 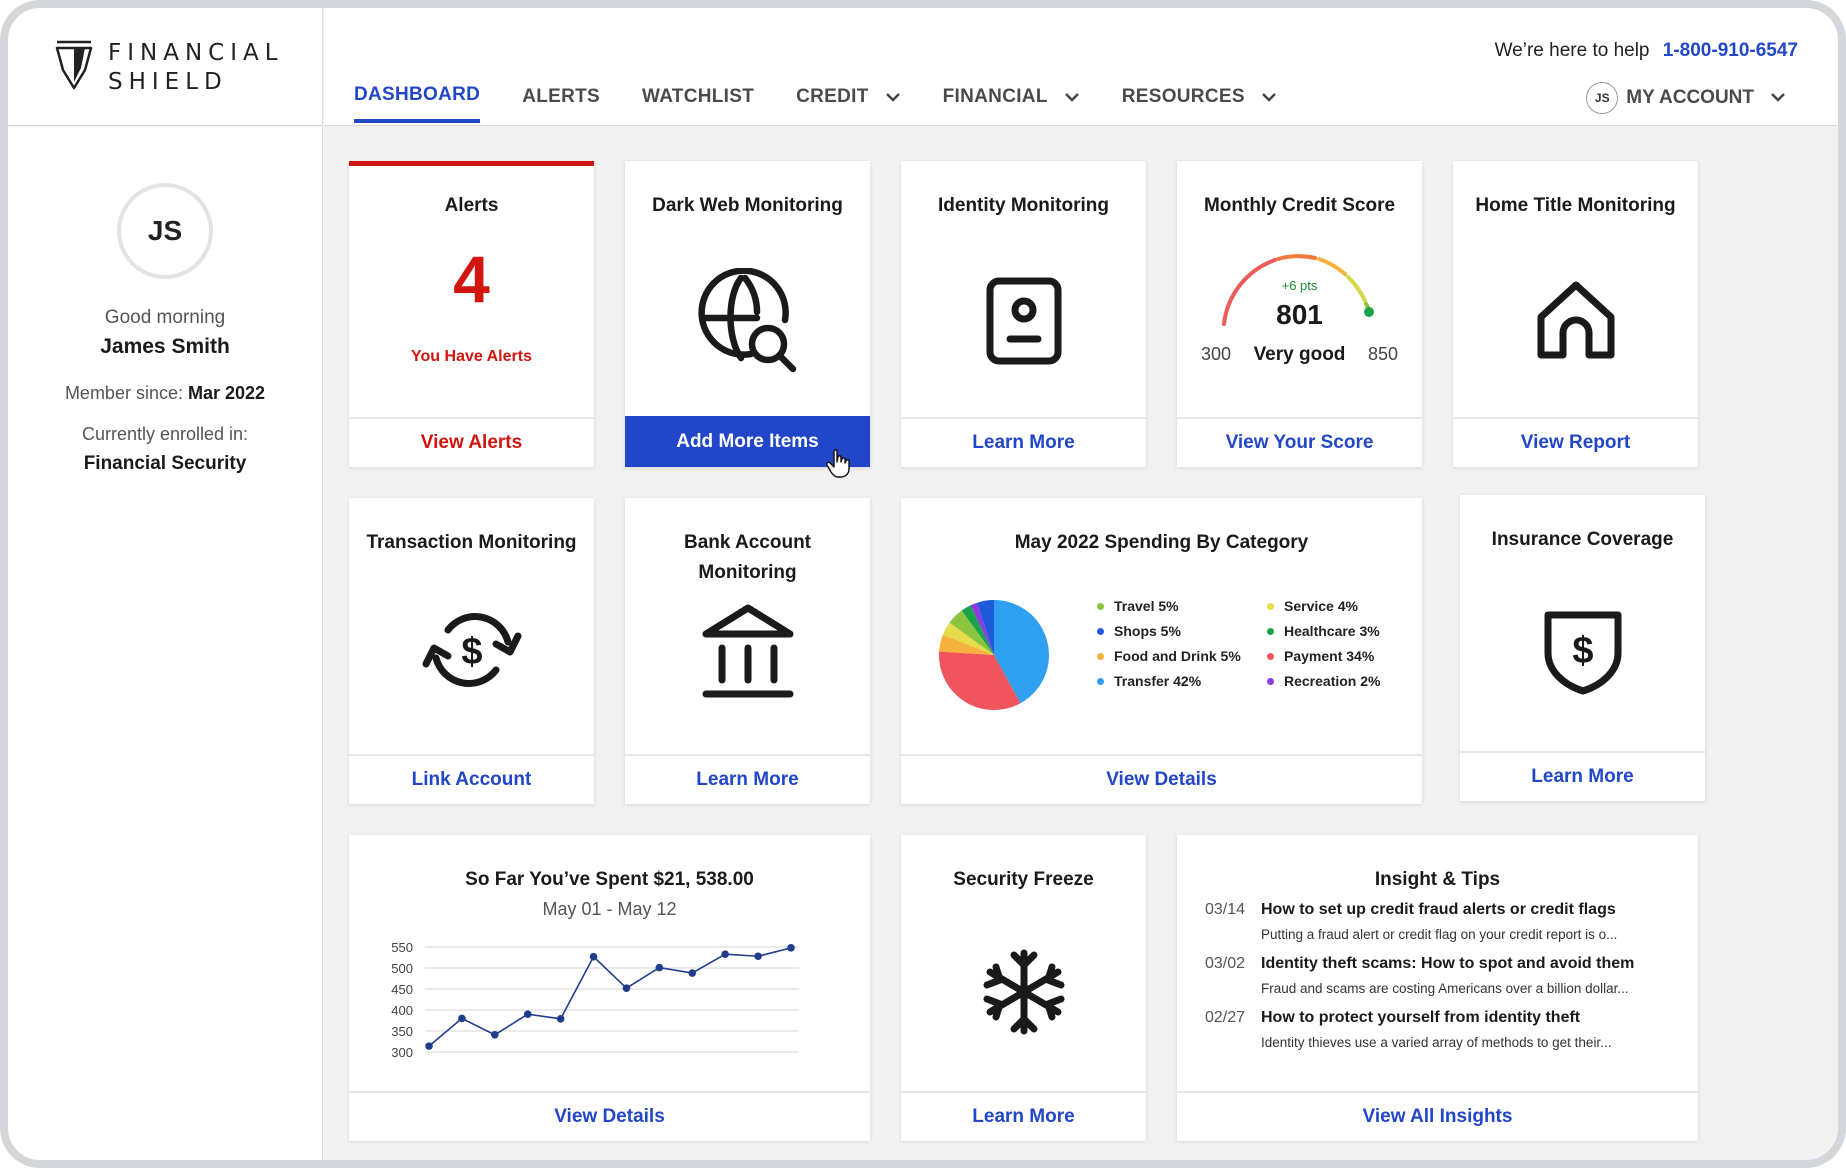 I want to click on alerts-card: Alerts 4 You Have Alerts View Alerts, so click(x=471, y=314).